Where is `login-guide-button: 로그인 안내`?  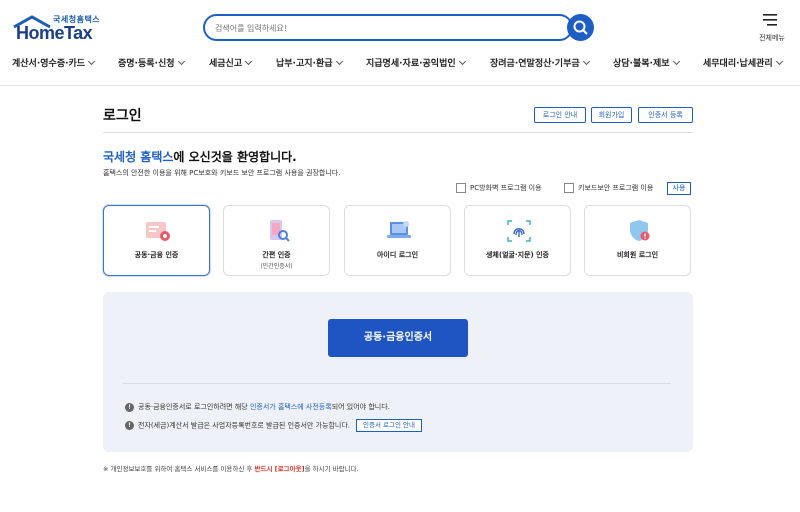
login-guide-button: 로그인 안내 is located at coordinates (560, 115).